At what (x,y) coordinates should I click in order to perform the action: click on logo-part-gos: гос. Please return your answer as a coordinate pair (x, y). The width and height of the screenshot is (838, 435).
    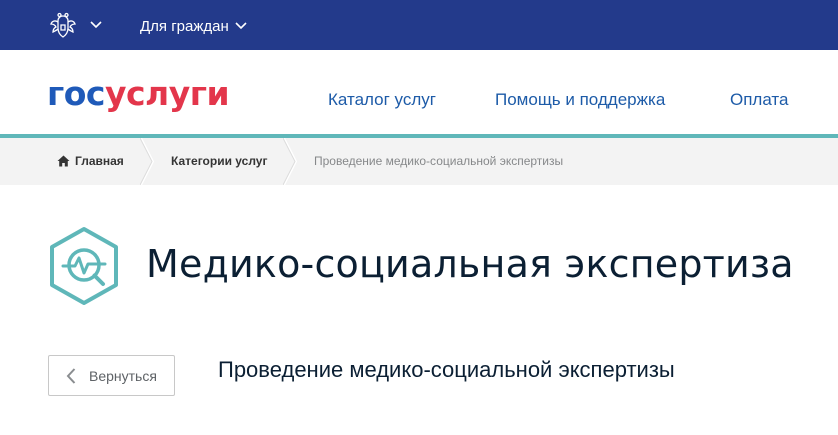
    Looking at the image, I should click on (76, 93).